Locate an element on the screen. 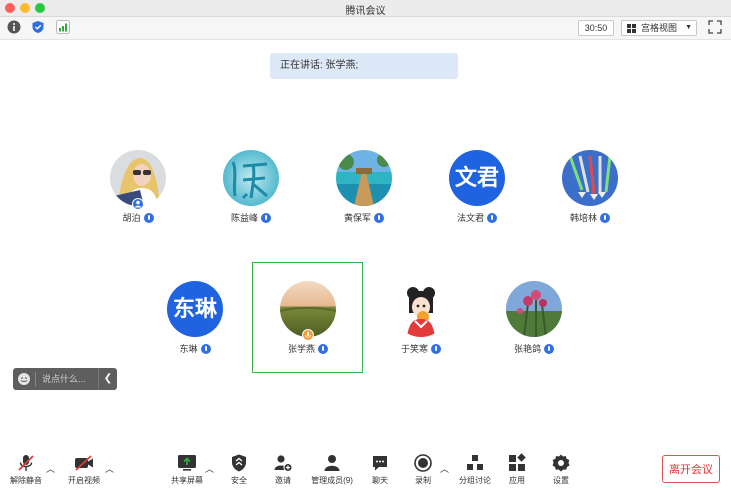 Image resolution: width=731 pixels, height=488 pixels. title-bar: 腾讯会议 is located at coordinates (365, 8).